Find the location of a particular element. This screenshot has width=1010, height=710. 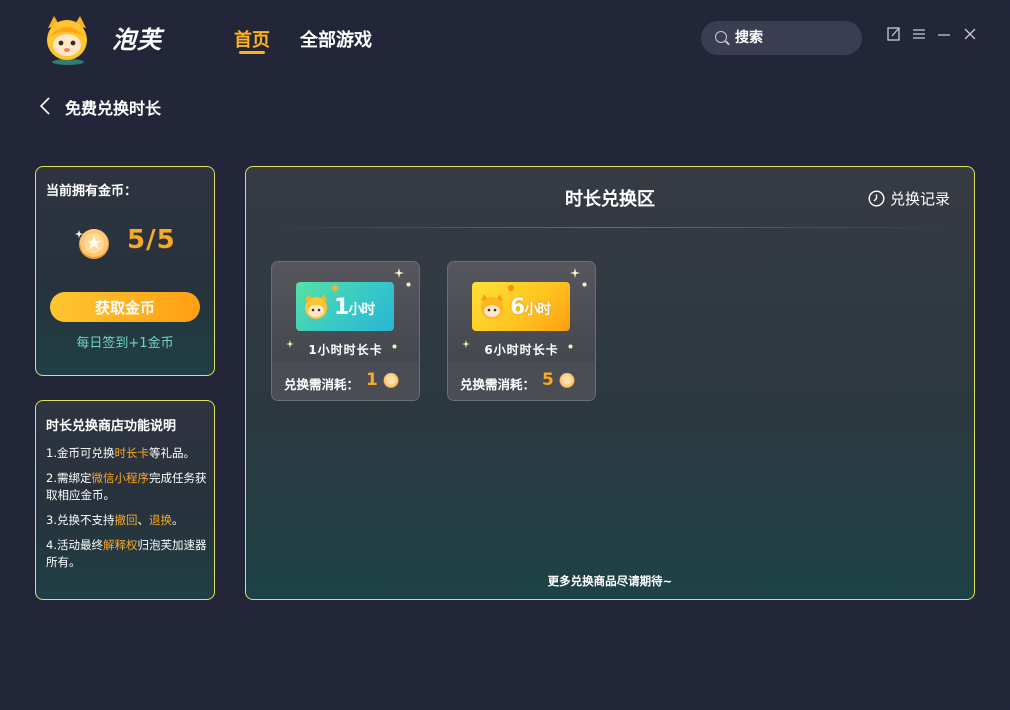

exchange-history-label: 兑换记录 is located at coordinates (920, 199).